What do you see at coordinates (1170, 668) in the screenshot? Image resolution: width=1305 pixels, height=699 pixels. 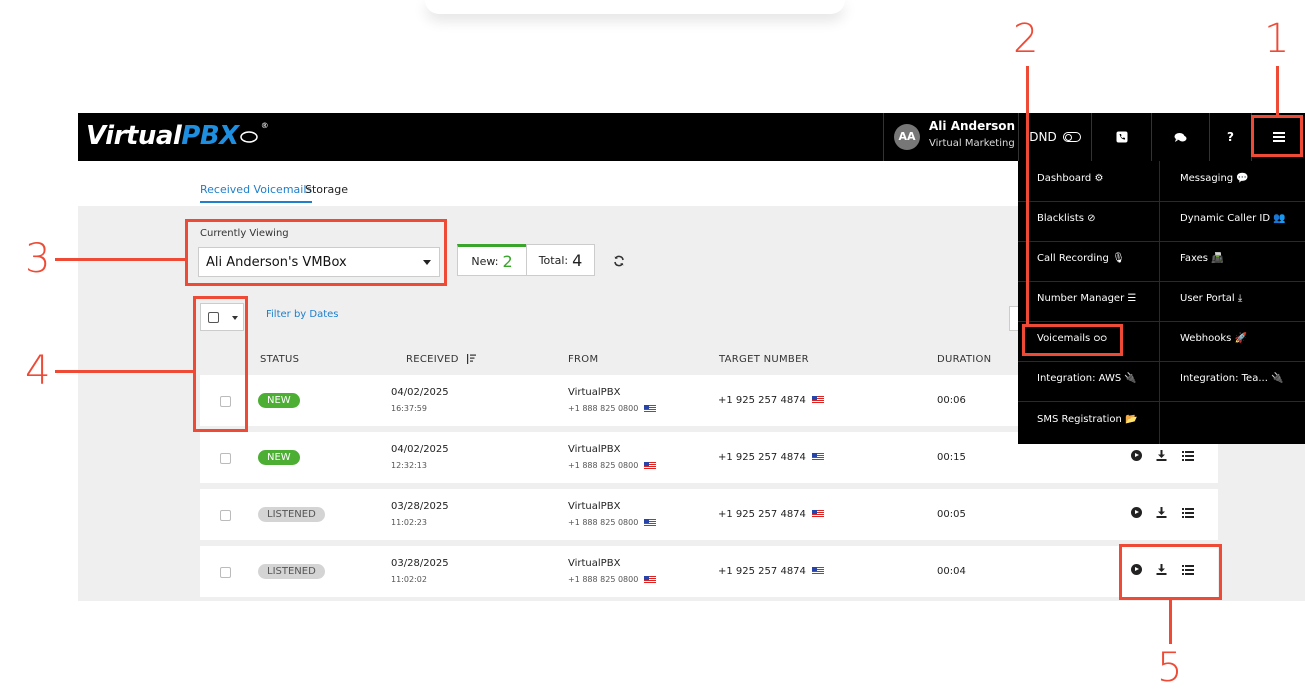 I see `annotation-number-5: 5` at bounding box center [1170, 668].